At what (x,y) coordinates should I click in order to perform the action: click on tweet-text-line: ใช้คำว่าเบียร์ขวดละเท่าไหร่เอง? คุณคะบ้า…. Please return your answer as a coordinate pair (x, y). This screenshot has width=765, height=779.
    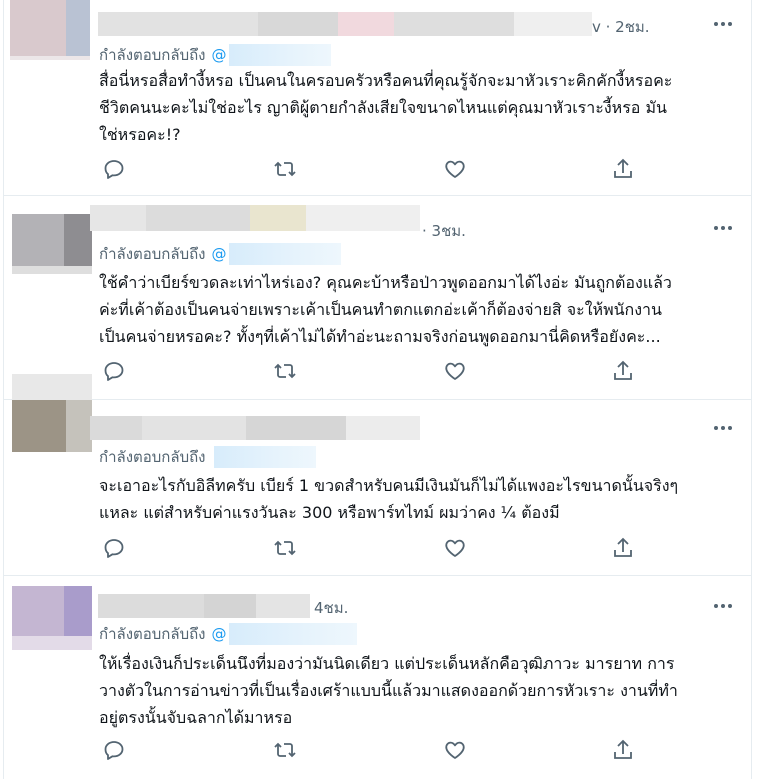
    Looking at the image, I should click on (385, 282).